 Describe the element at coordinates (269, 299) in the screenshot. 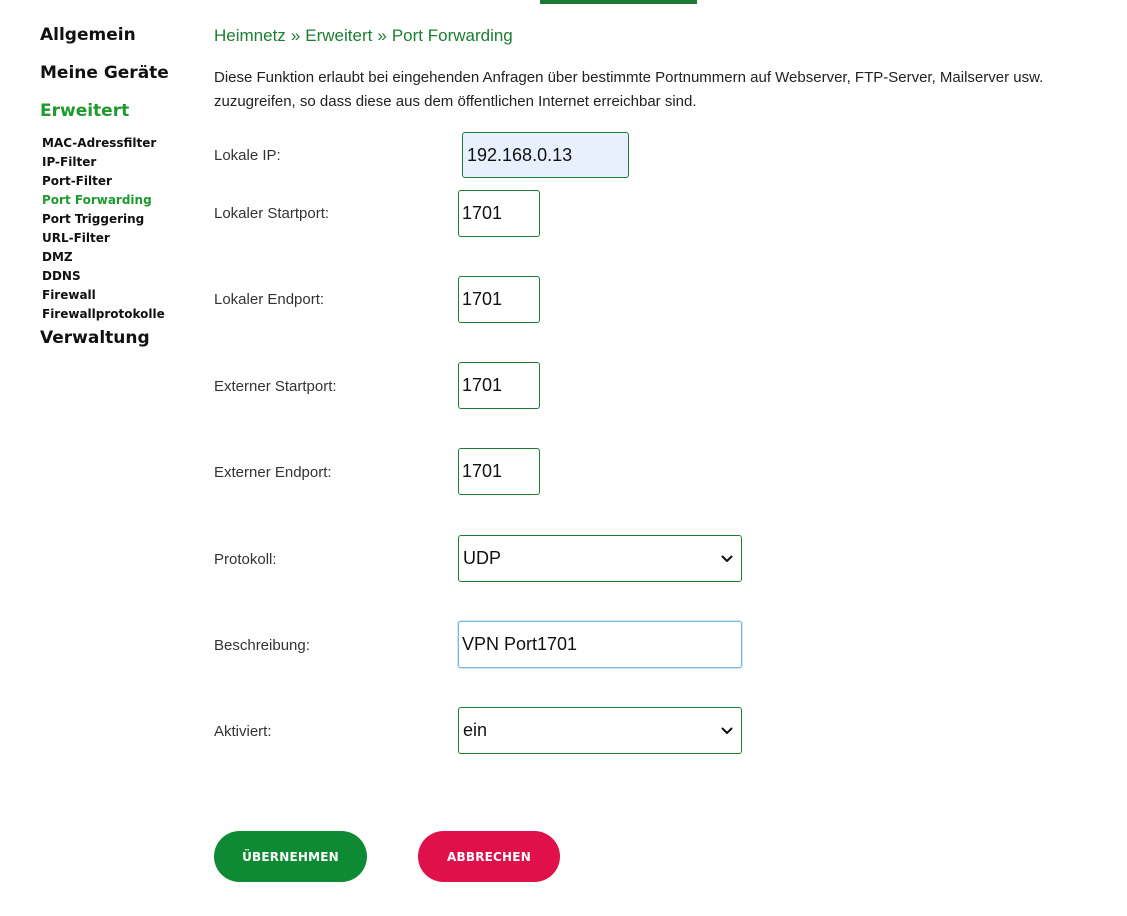

I see `local-end-port-label: Lokaler Endport:` at that location.